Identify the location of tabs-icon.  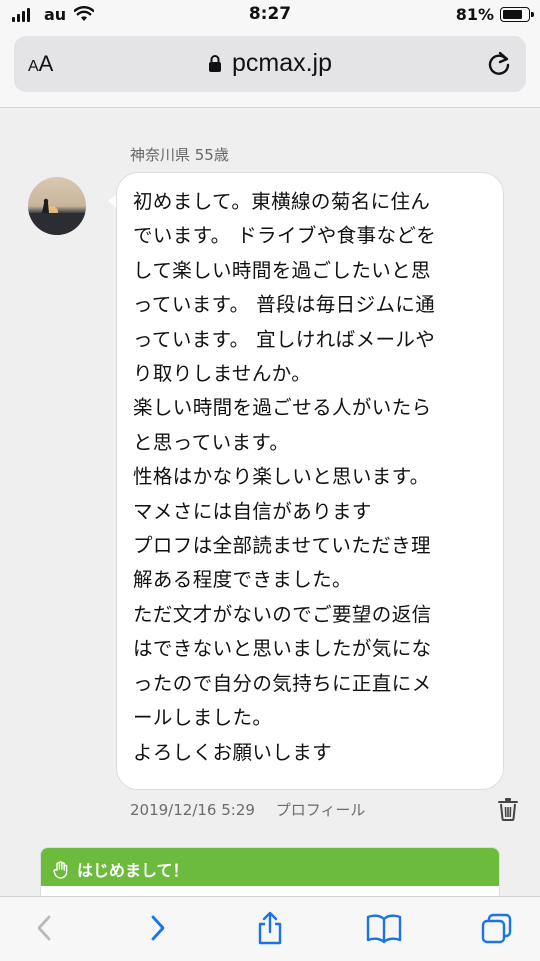
(497, 928).